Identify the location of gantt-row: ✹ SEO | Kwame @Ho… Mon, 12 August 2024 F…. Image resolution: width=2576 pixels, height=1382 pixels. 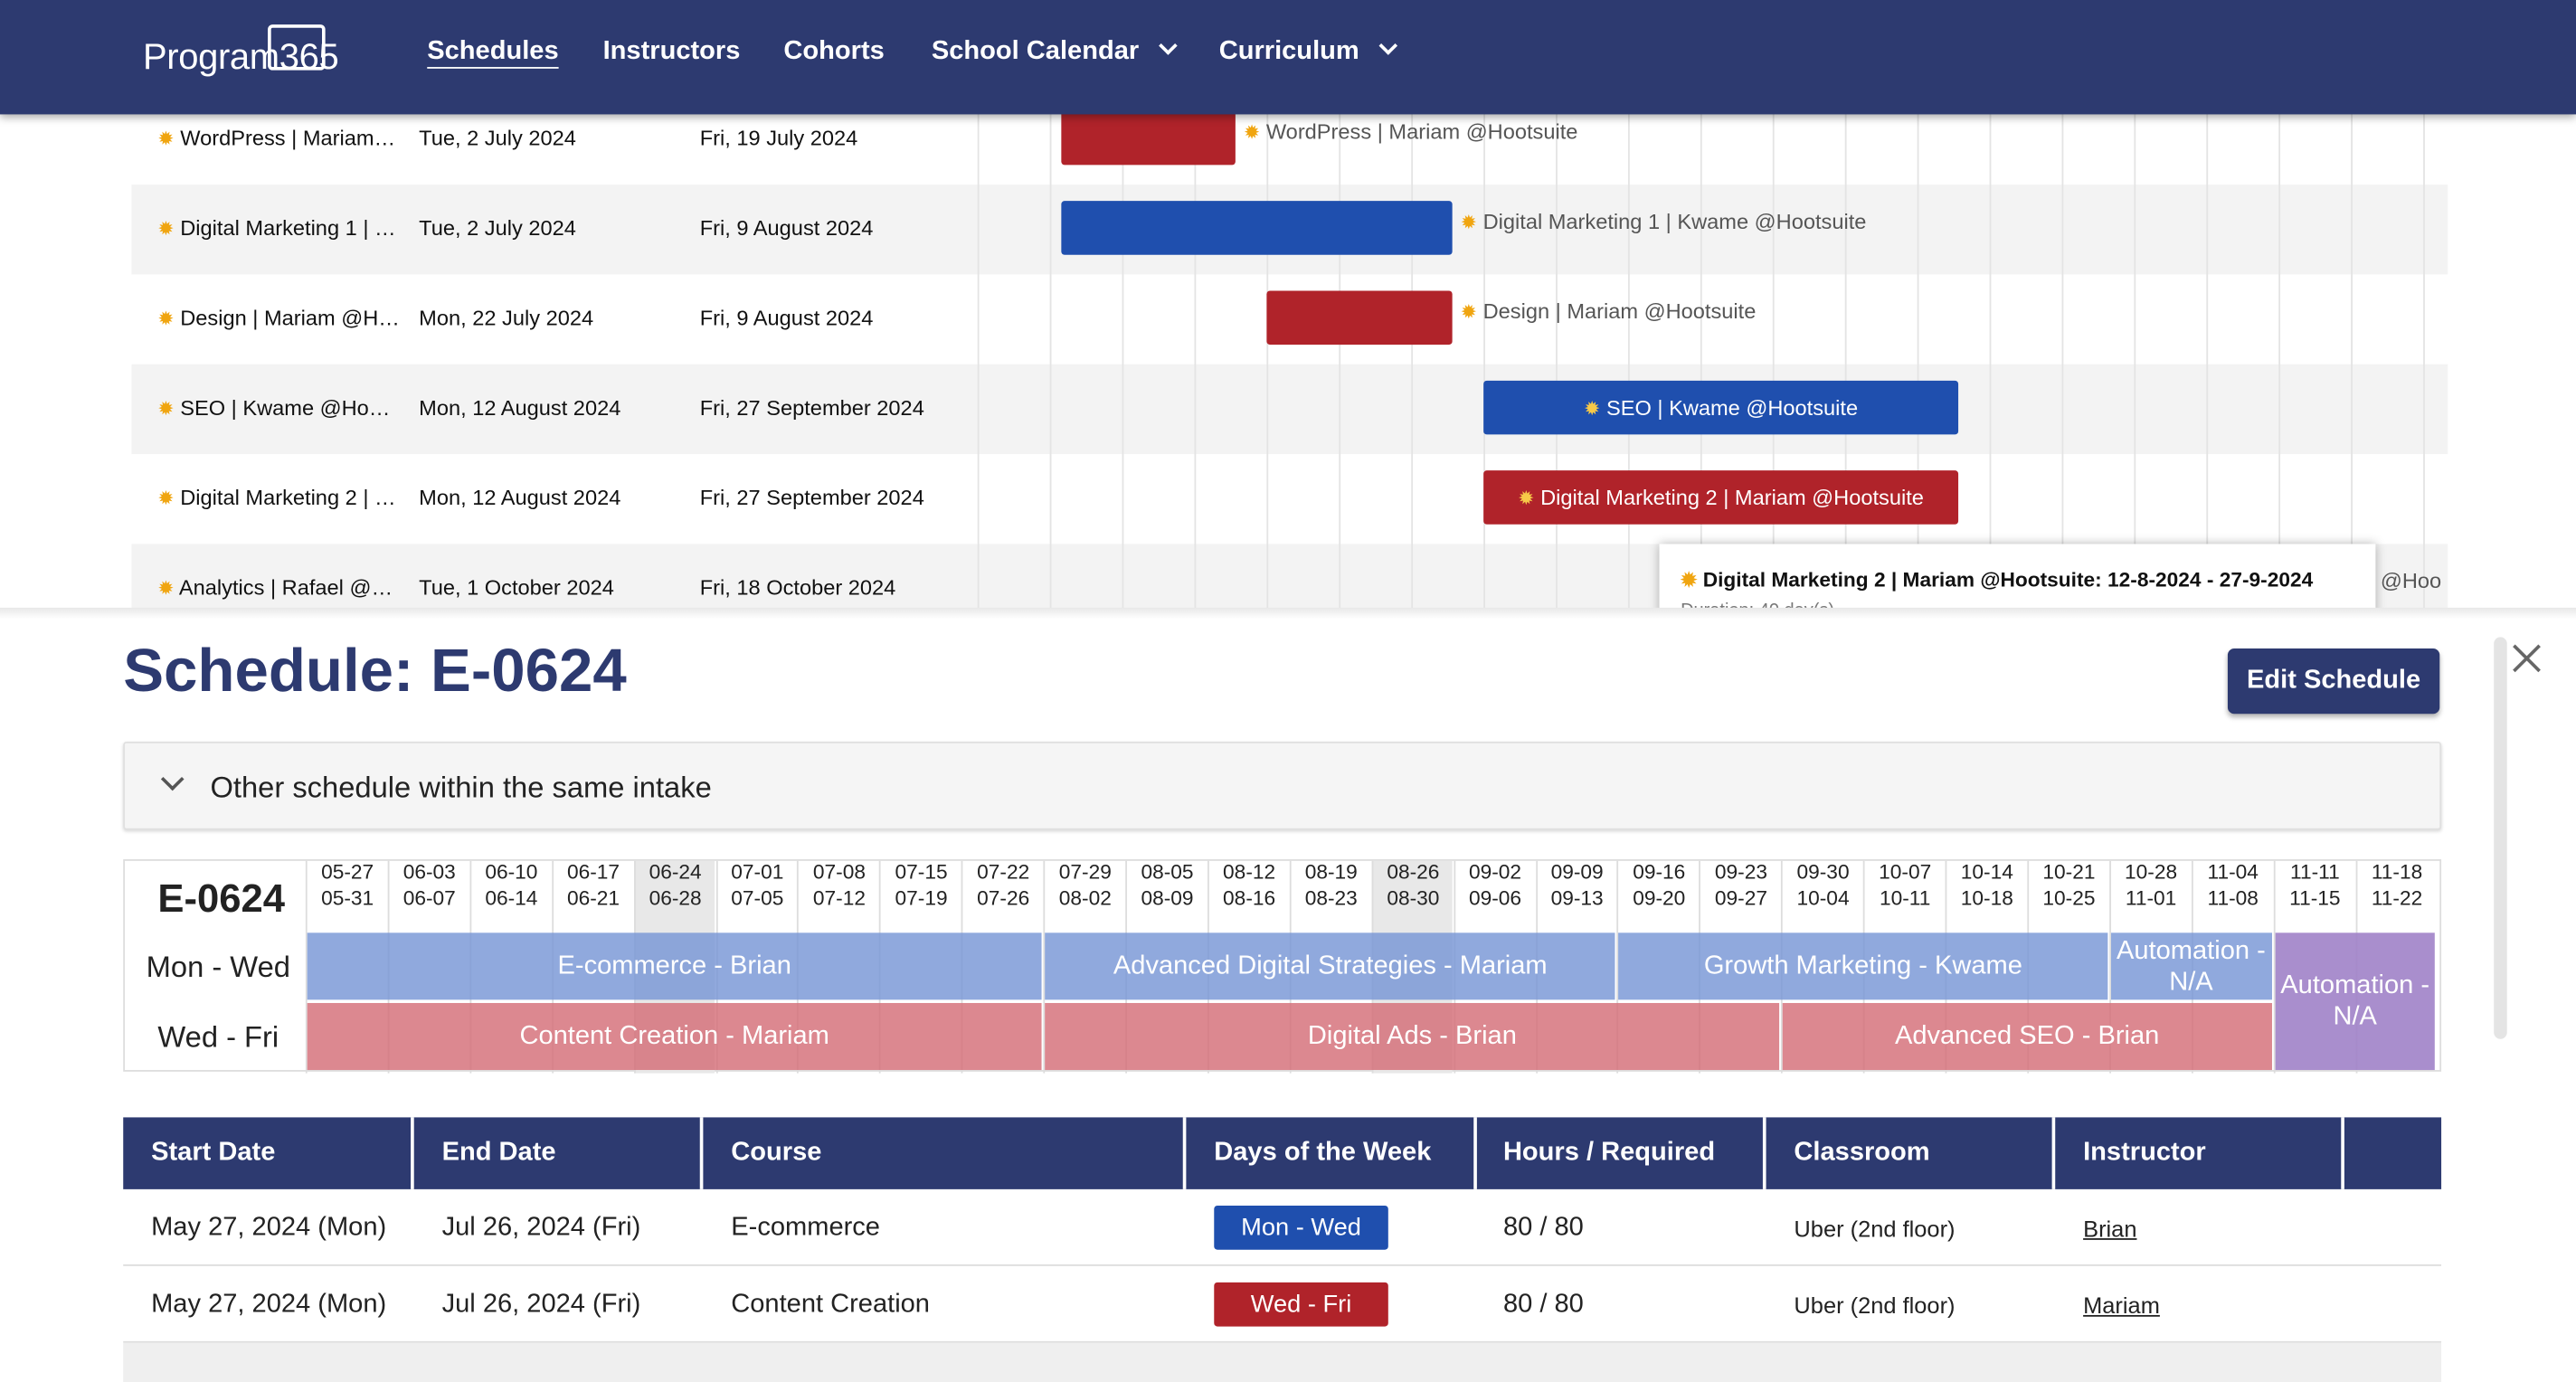
(1290, 409).